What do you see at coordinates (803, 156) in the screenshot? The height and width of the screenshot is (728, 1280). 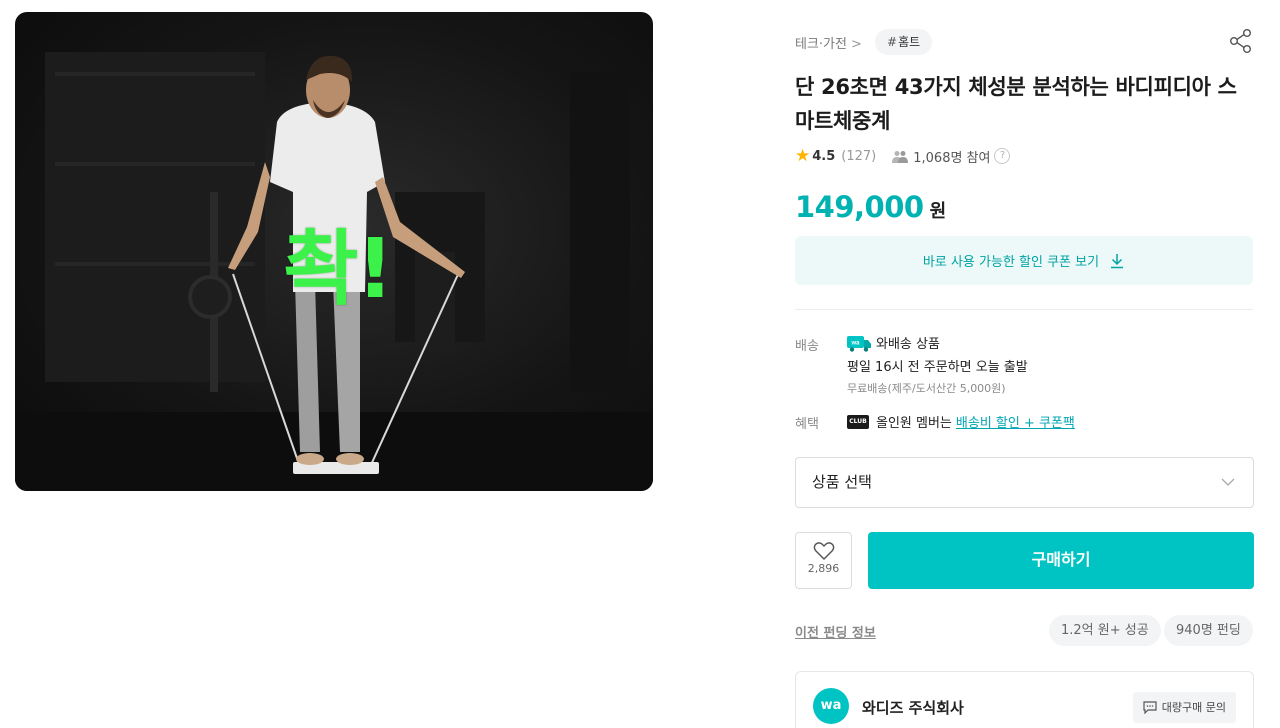 I see `star-icon: ★` at bounding box center [803, 156].